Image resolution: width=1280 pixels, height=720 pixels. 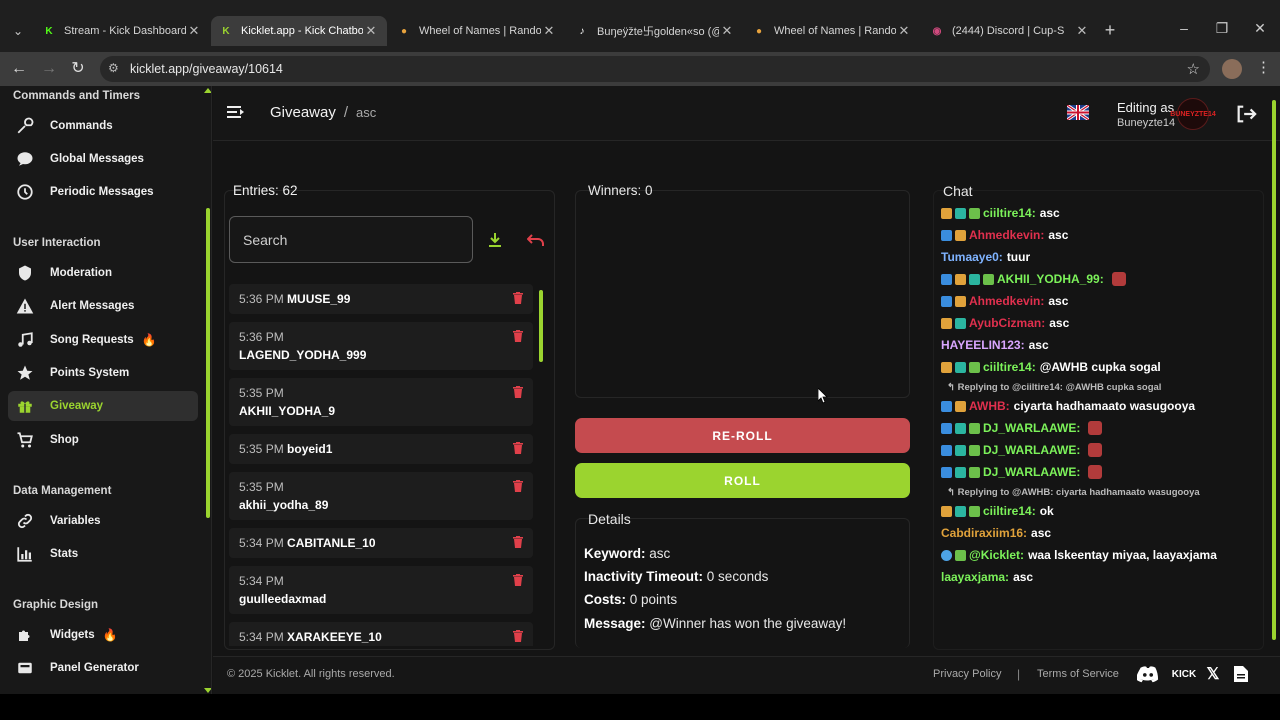 I want to click on music-note-icon, so click(x=25, y=340).